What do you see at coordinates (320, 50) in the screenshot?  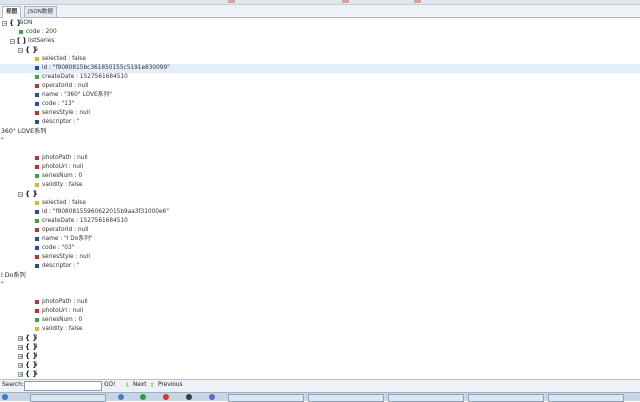 I see `tree-node: −{ } 0` at bounding box center [320, 50].